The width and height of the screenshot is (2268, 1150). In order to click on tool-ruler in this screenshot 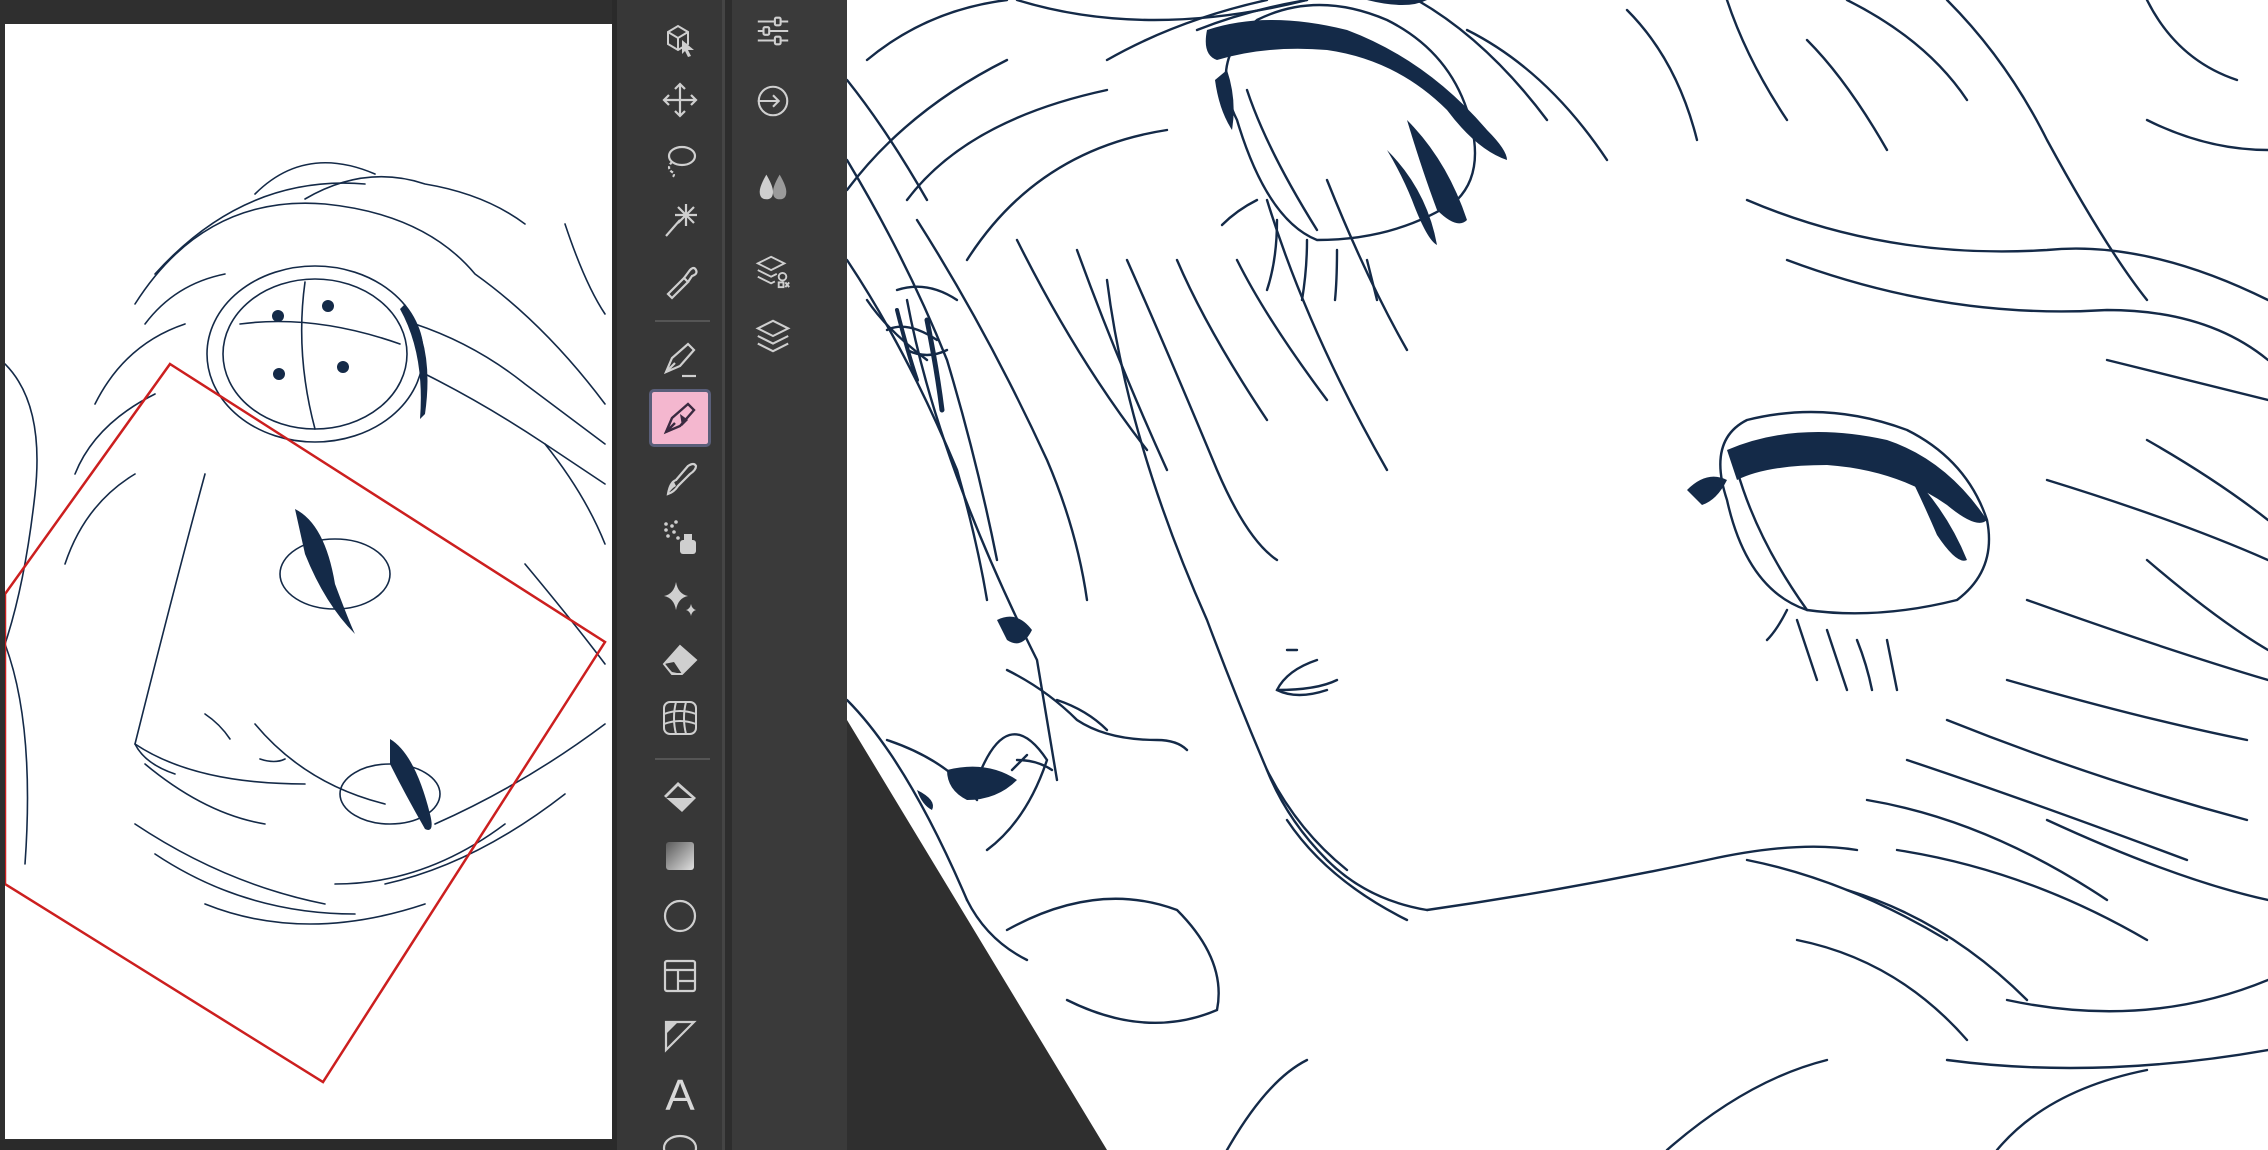, I will do `click(680, 1036)`.